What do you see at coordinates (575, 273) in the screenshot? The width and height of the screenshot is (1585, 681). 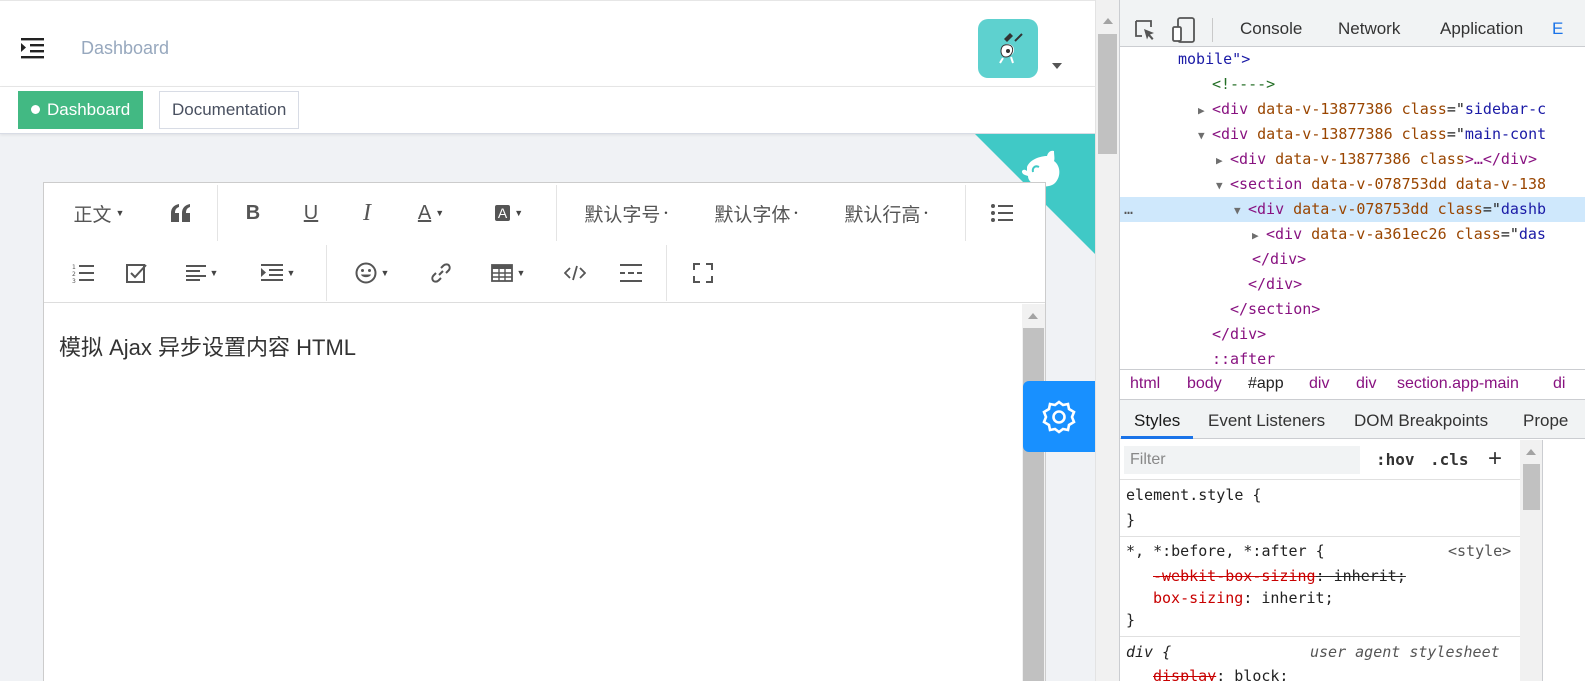 I see `code-button` at bounding box center [575, 273].